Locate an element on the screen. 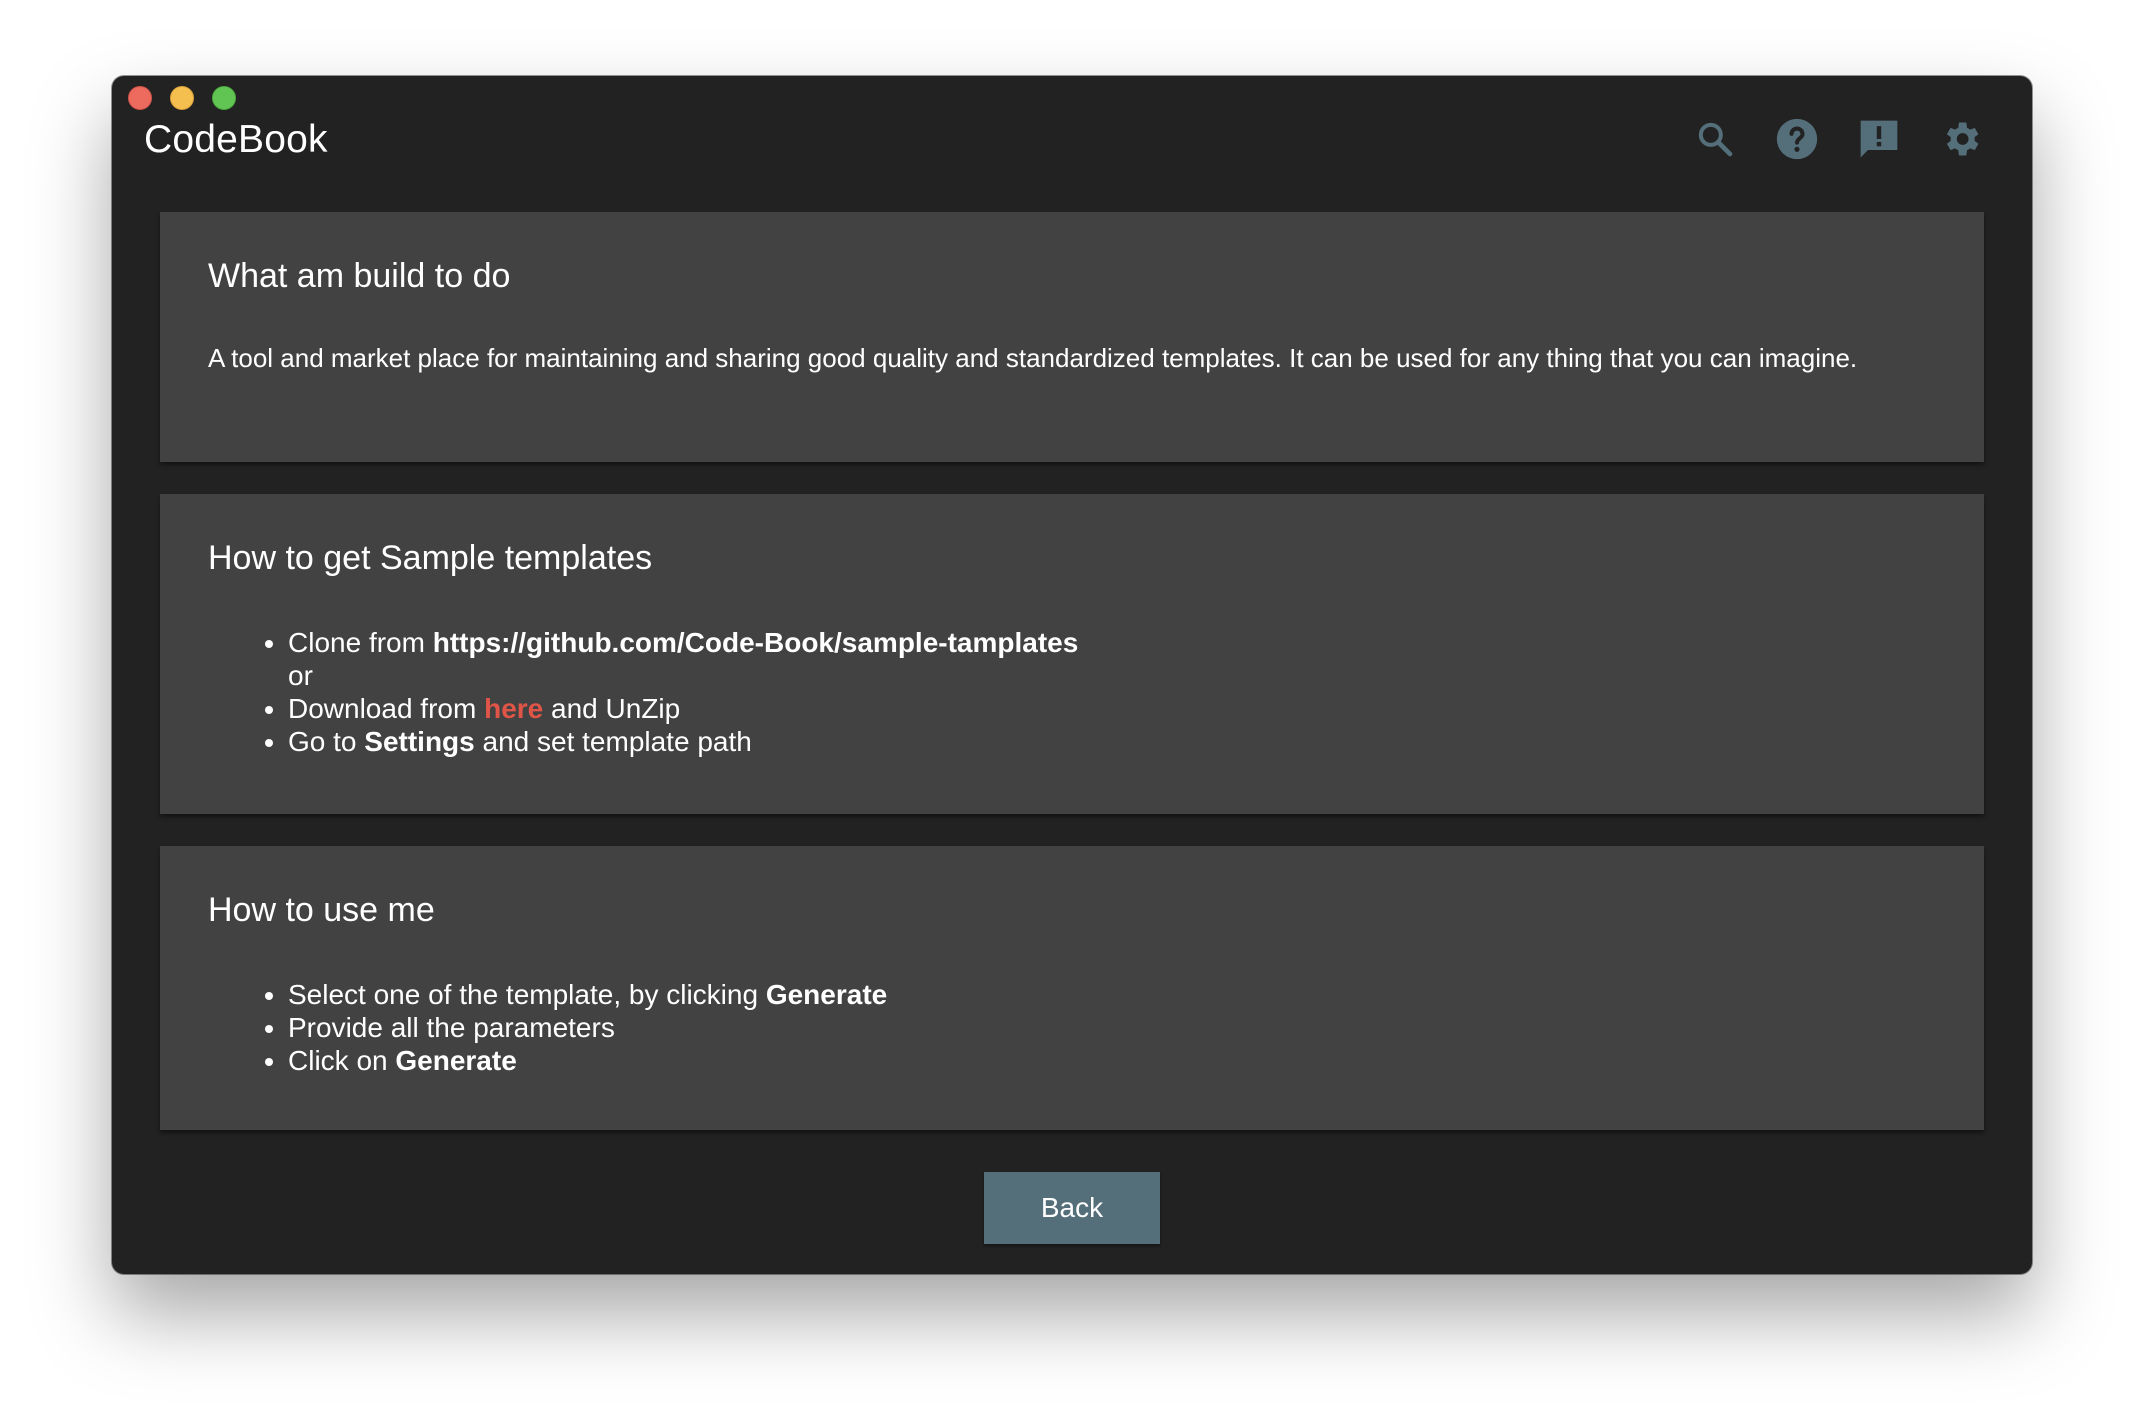  list-item-text: and UnZip is located at coordinates (612, 708).